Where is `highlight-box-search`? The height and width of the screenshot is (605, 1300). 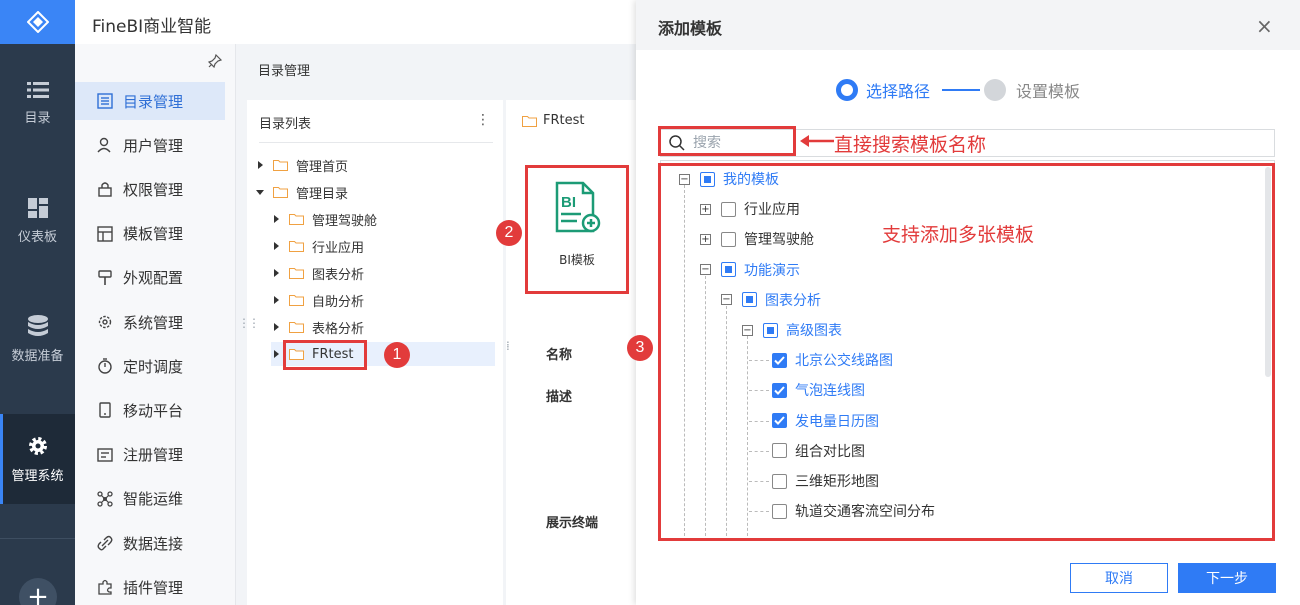
highlight-box-search is located at coordinates (727, 141).